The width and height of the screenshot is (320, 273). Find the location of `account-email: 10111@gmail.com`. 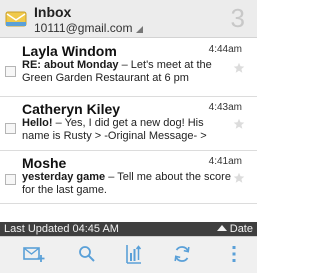

account-email: 10111@gmail.com is located at coordinates (83, 28).